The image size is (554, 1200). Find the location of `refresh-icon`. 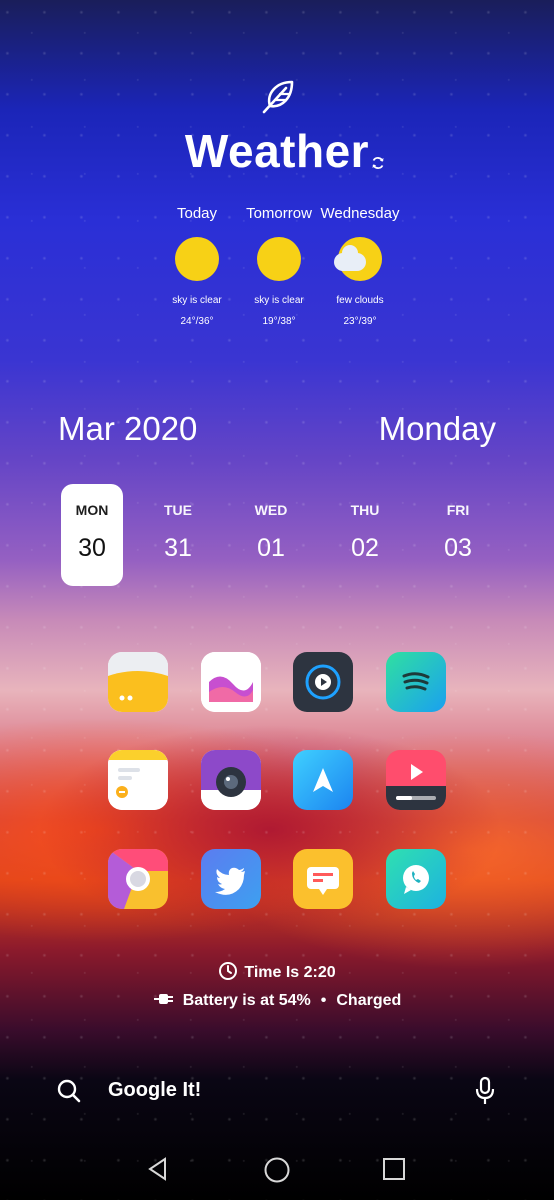

refresh-icon is located at coordinates (378, 163).